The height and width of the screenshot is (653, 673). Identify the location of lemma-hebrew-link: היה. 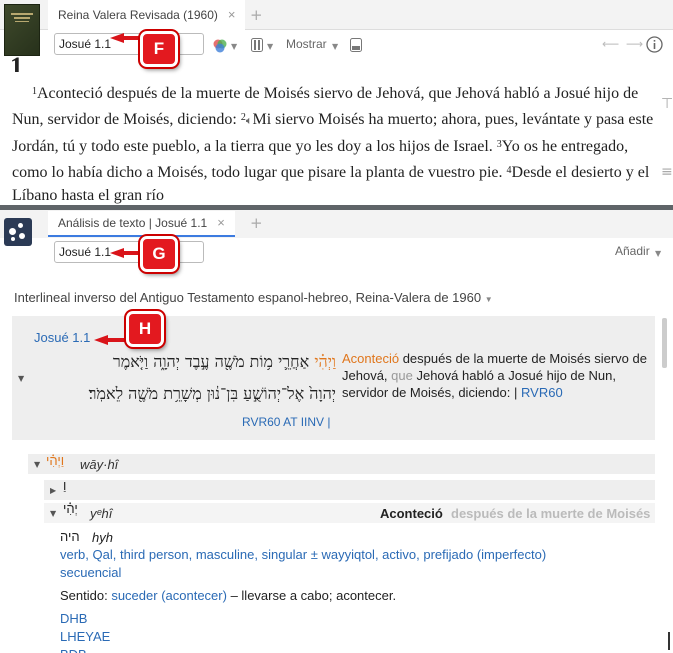
(70, 537).